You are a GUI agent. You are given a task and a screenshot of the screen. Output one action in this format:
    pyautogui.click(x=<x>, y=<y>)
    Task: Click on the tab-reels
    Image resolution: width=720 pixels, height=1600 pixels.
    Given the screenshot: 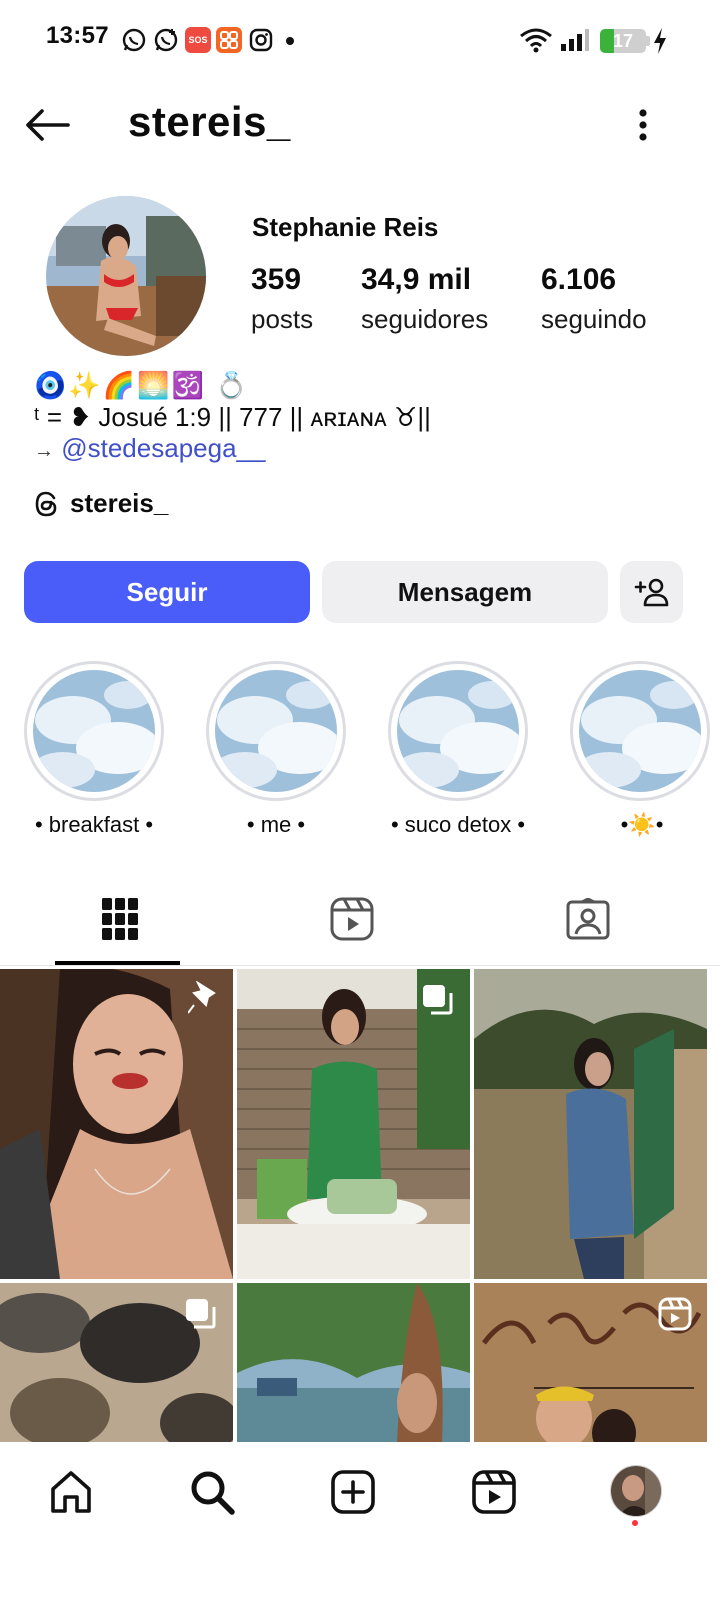 What is the action you would take?
    pyautogui.click(x=352, y=919)
    